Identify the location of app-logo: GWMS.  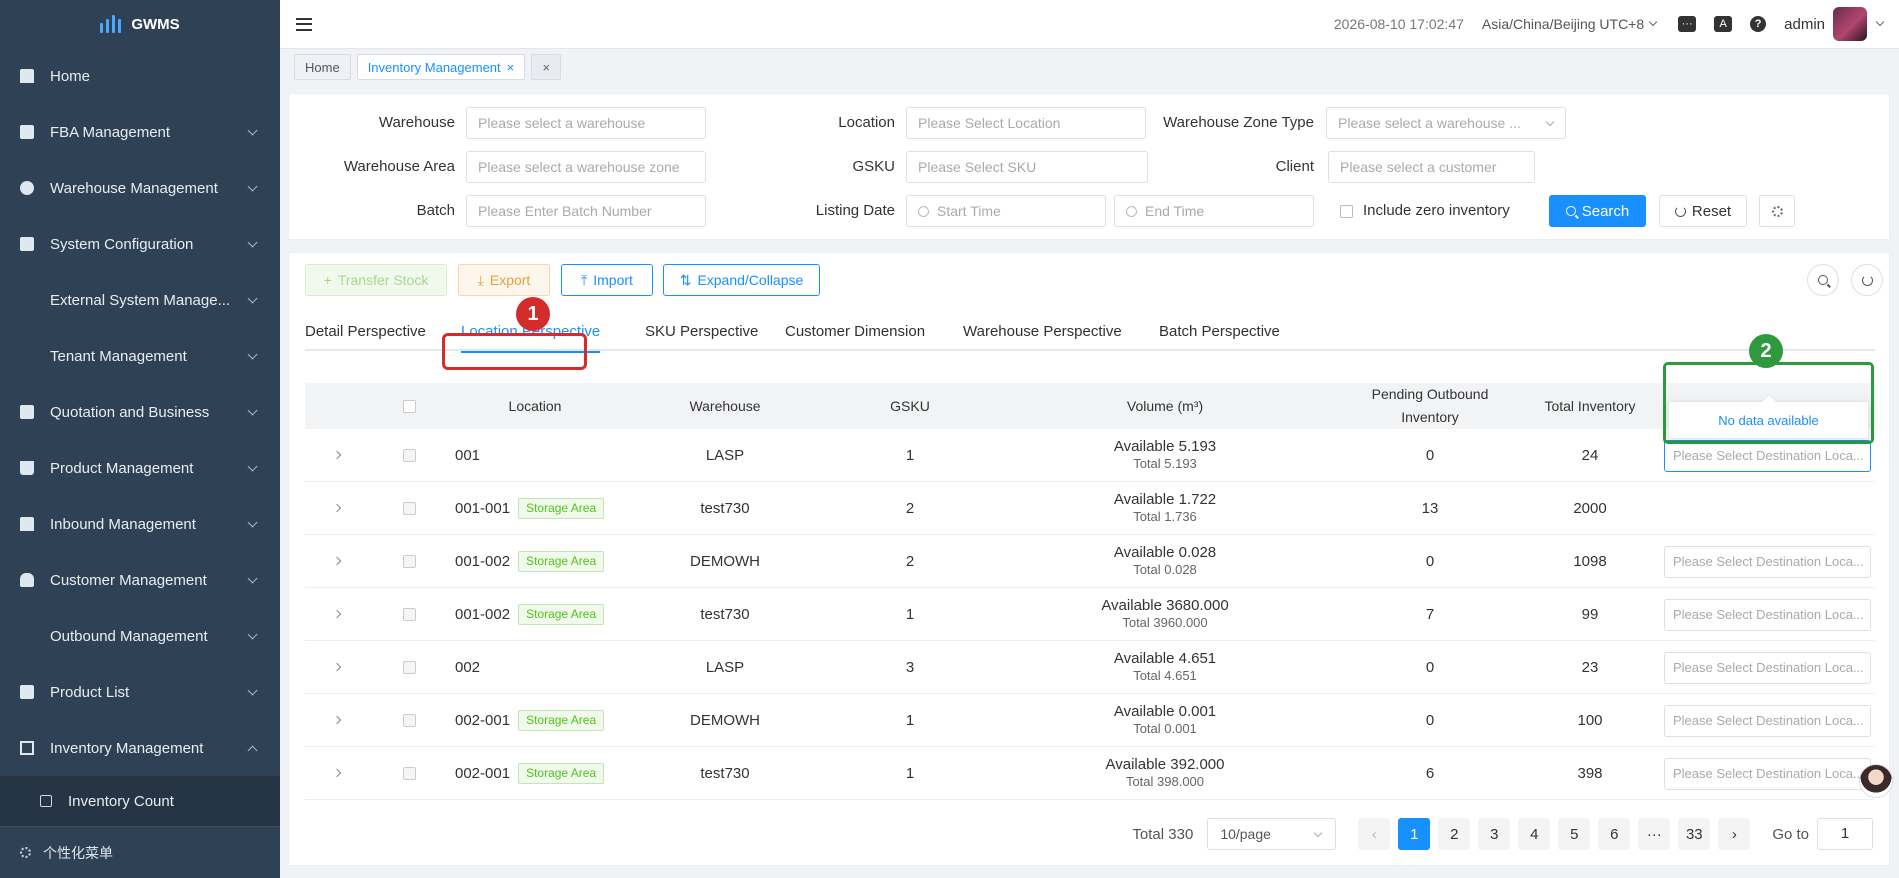
(140, 24).